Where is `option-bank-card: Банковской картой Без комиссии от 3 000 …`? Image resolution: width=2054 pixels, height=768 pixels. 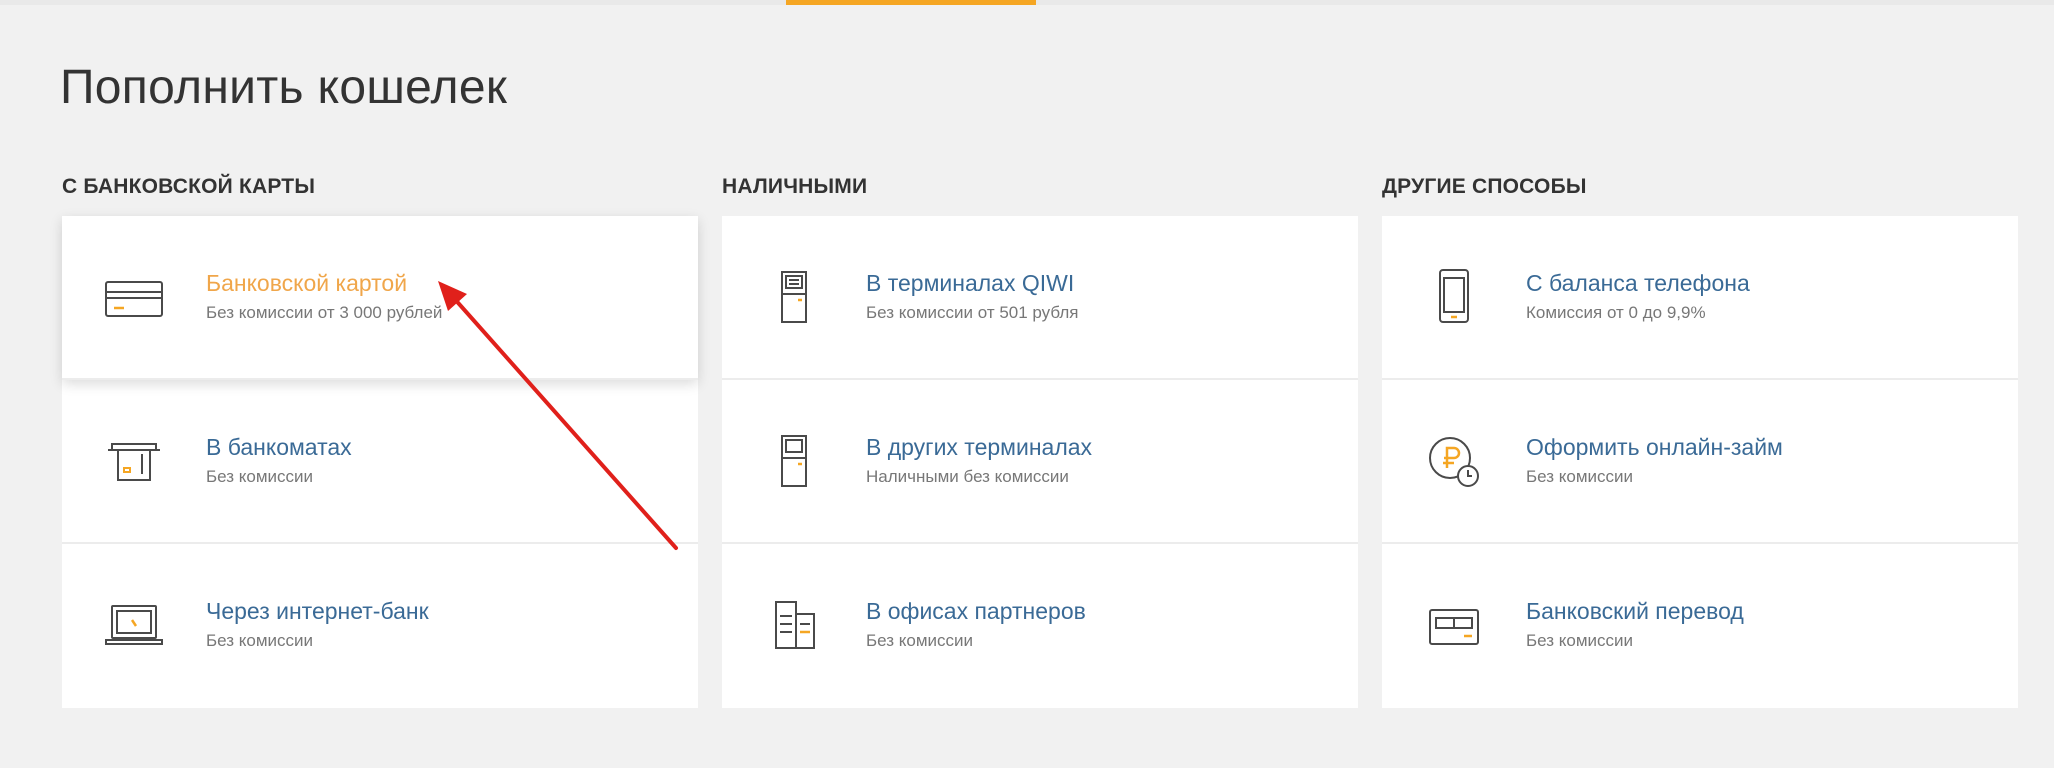
option-bank-card: Банковской картой Без комиссии от 3 000 … is located at coordinates (380, 298).